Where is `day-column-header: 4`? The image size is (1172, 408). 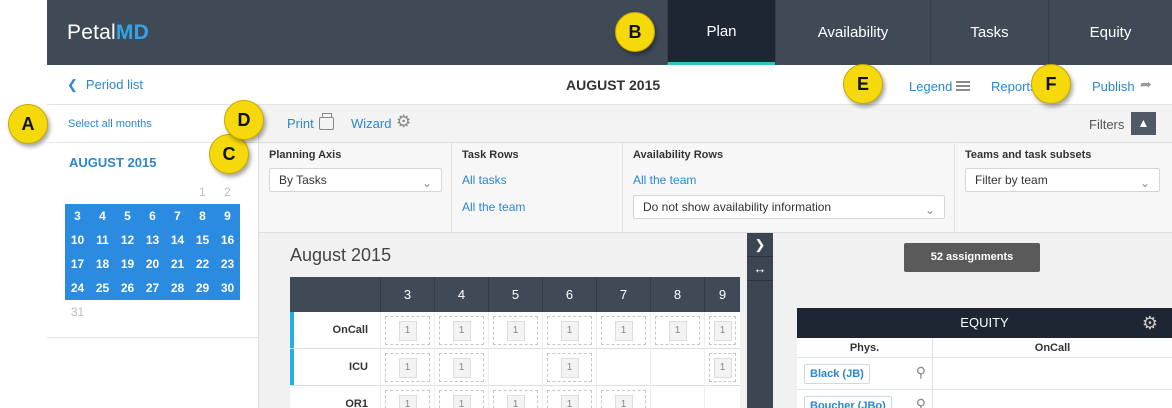 day-column-header: 4 is located at coordinates (461, 294).